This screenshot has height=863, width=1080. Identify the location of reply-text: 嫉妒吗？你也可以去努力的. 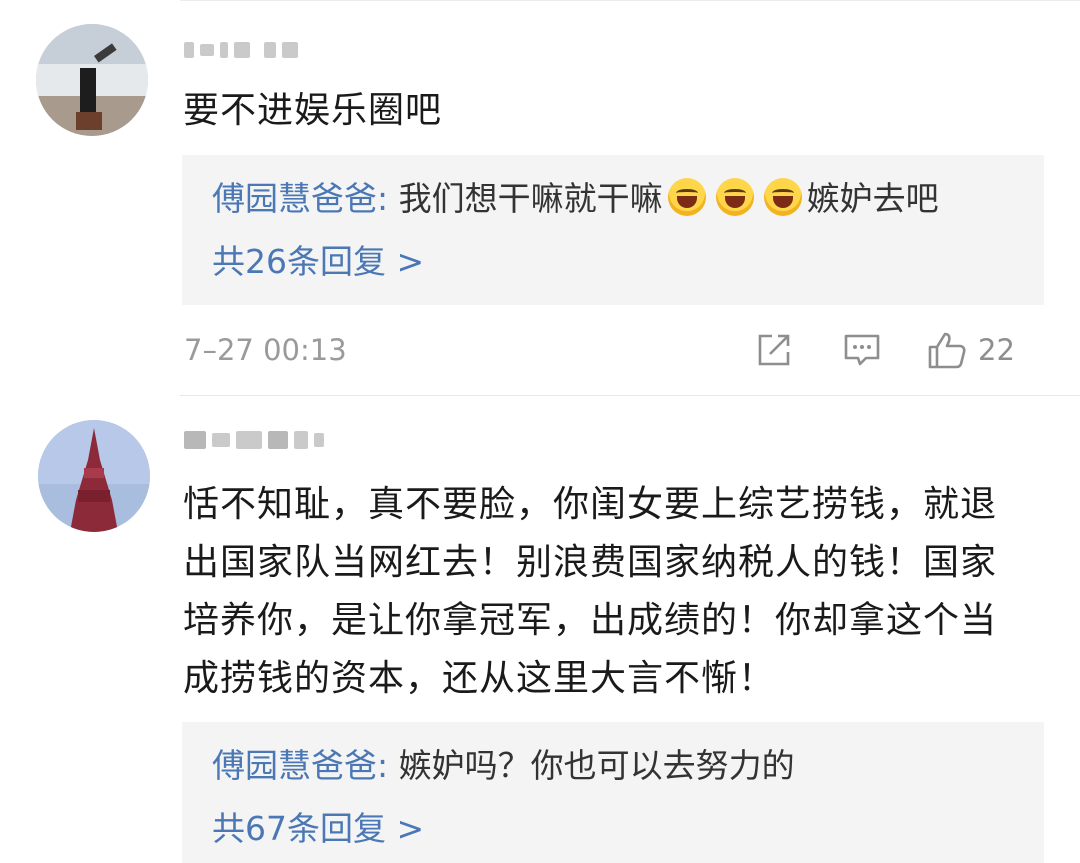
(596, 765).